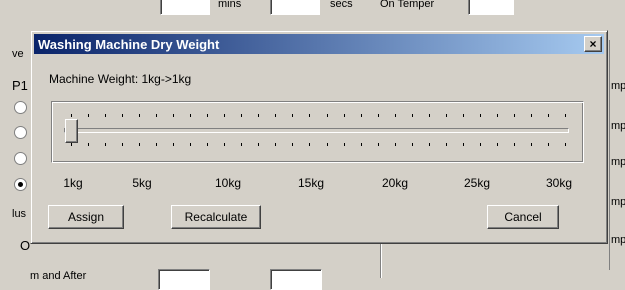  Describe the element at coordinates (319, 44) in the screenshot. I see `dialog-titlebar: Washing Machine Dry Weight ×` at that location.